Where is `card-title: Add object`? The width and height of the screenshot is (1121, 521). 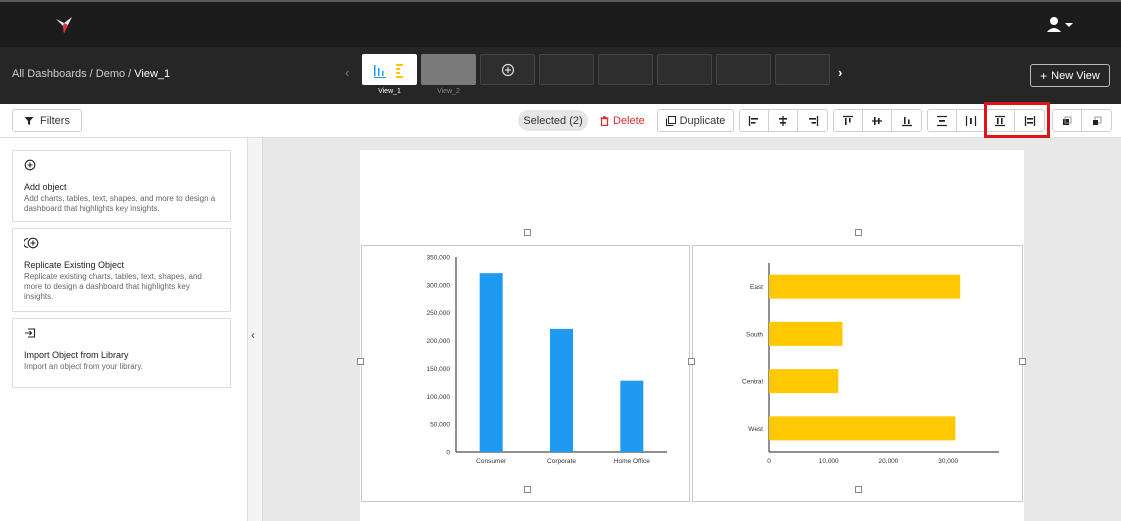
card-title: Add object is located at coordinates (45, 187).